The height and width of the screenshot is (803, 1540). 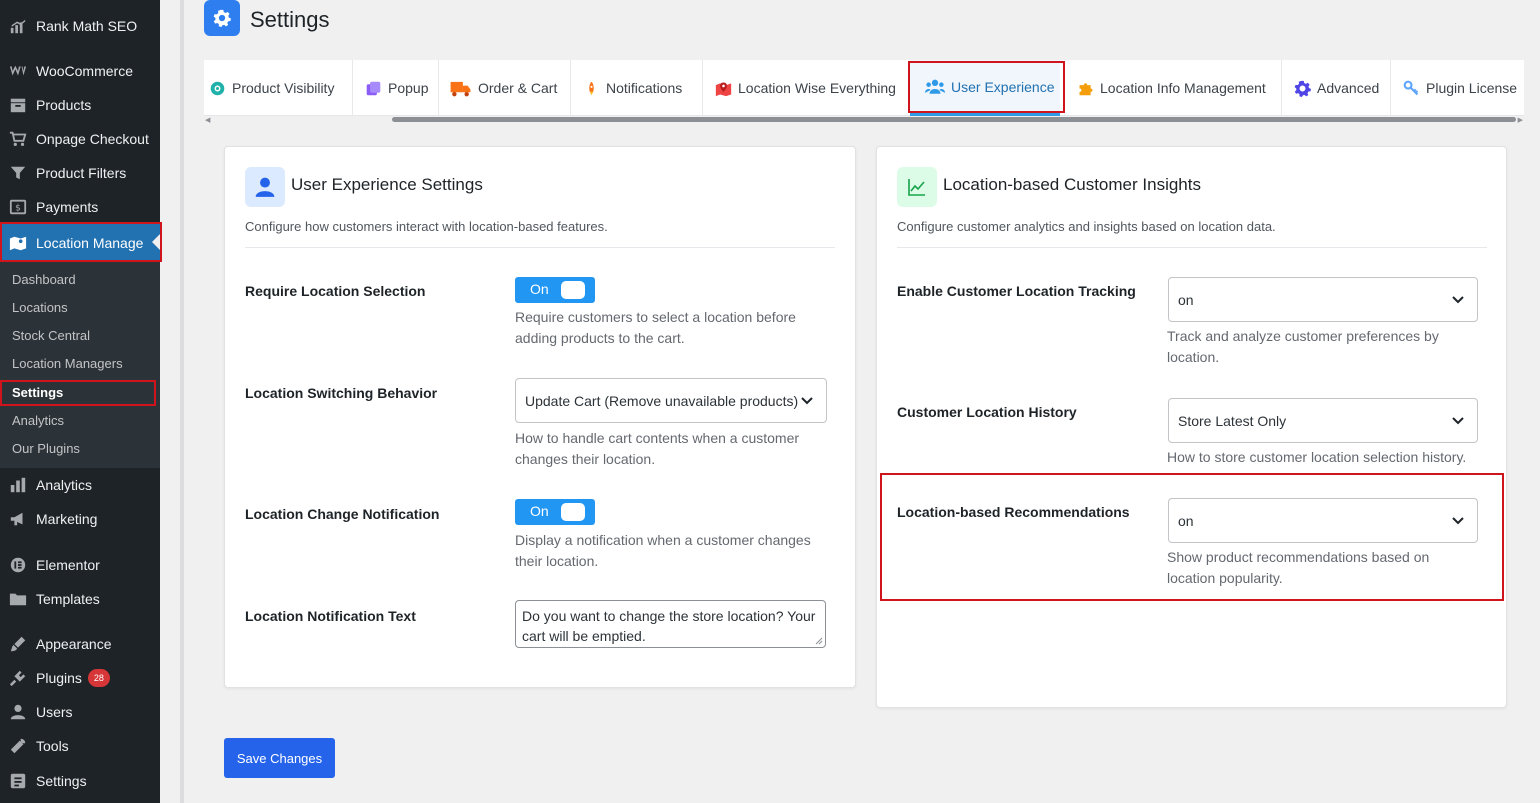 What do you see at coordinates (279, 758) in the screenshot?
I see `save-changes-button: Save Changes` at bounding box center [279, 758].